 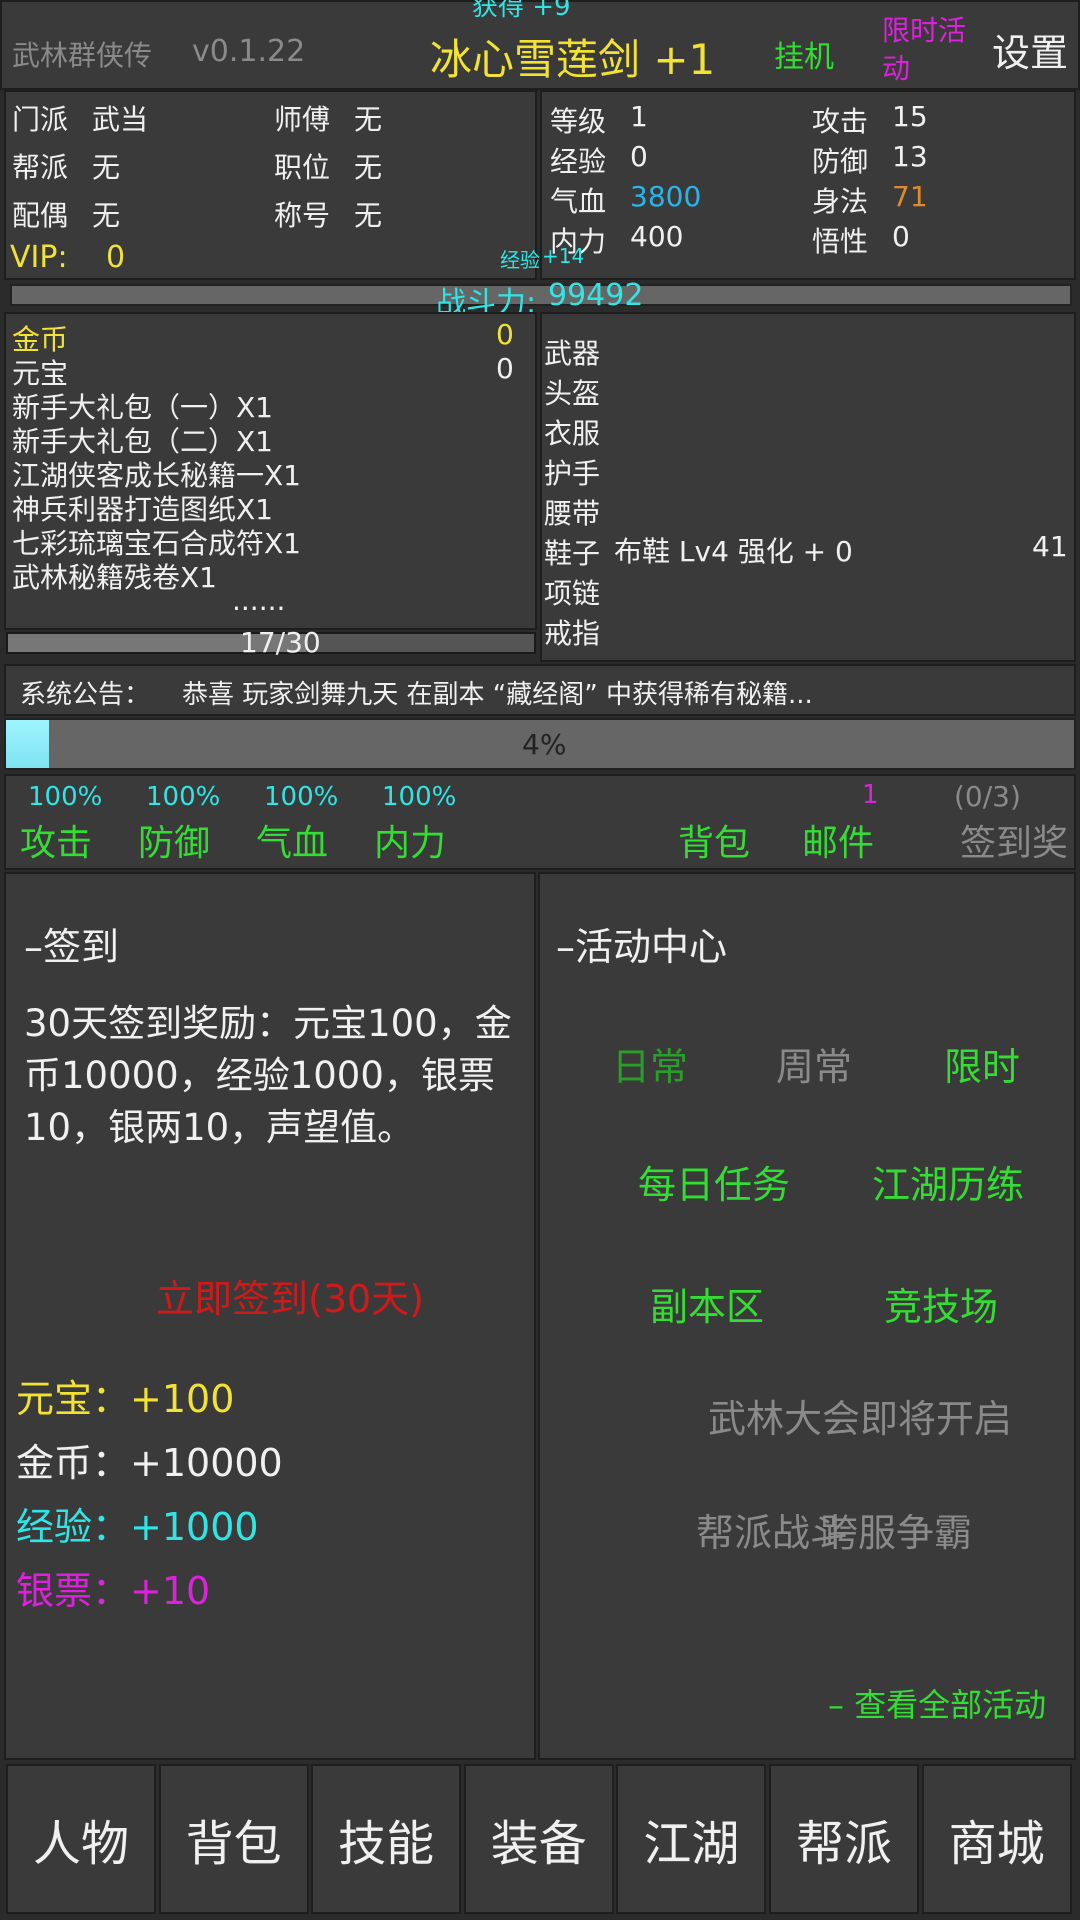 What do you see at coordinates (1014, 840) in the screenshot?
I see `tab-signin: 签到奖` at bounding box center [1014, 840].